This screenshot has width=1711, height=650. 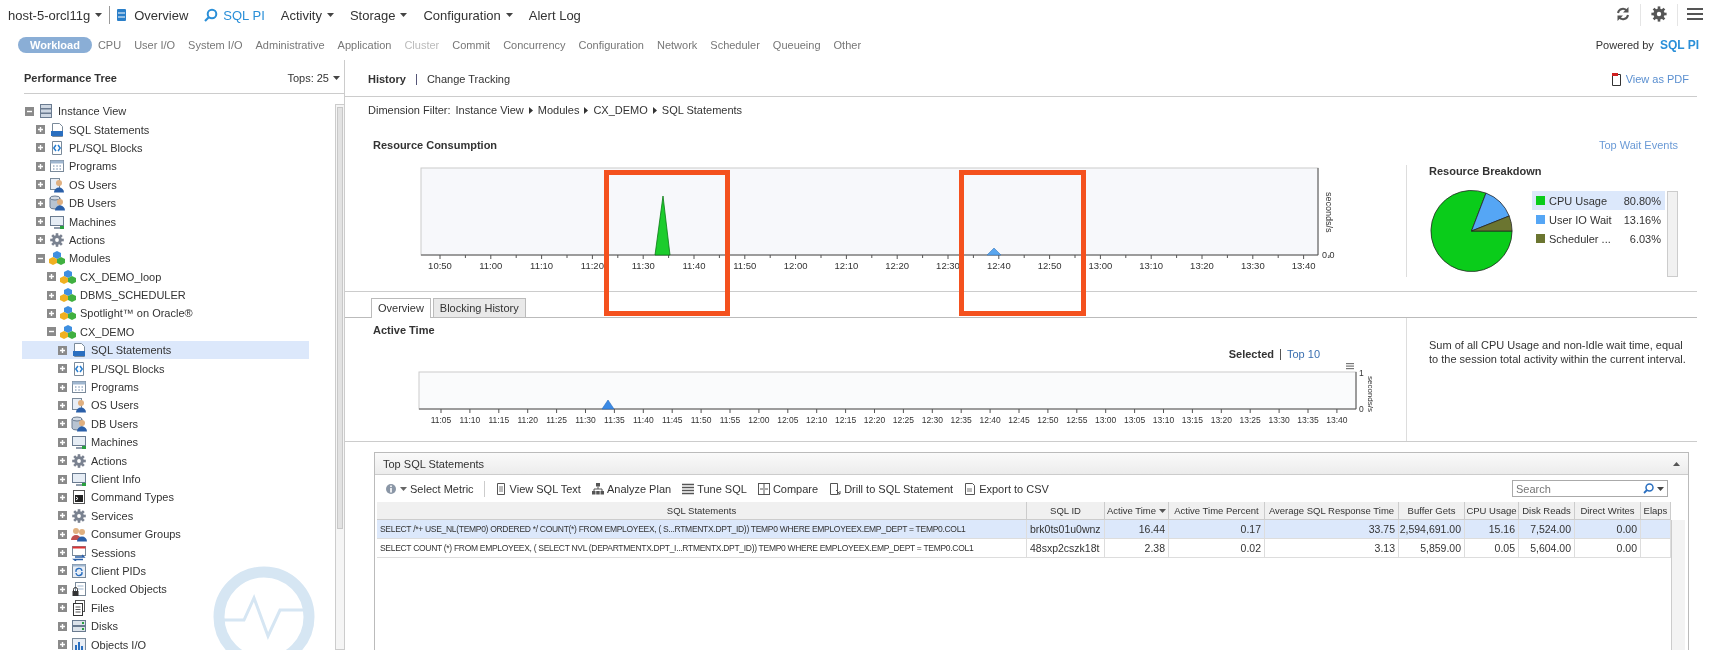 I want to click on category-tab: User I/O, so click(x=155, y=45).